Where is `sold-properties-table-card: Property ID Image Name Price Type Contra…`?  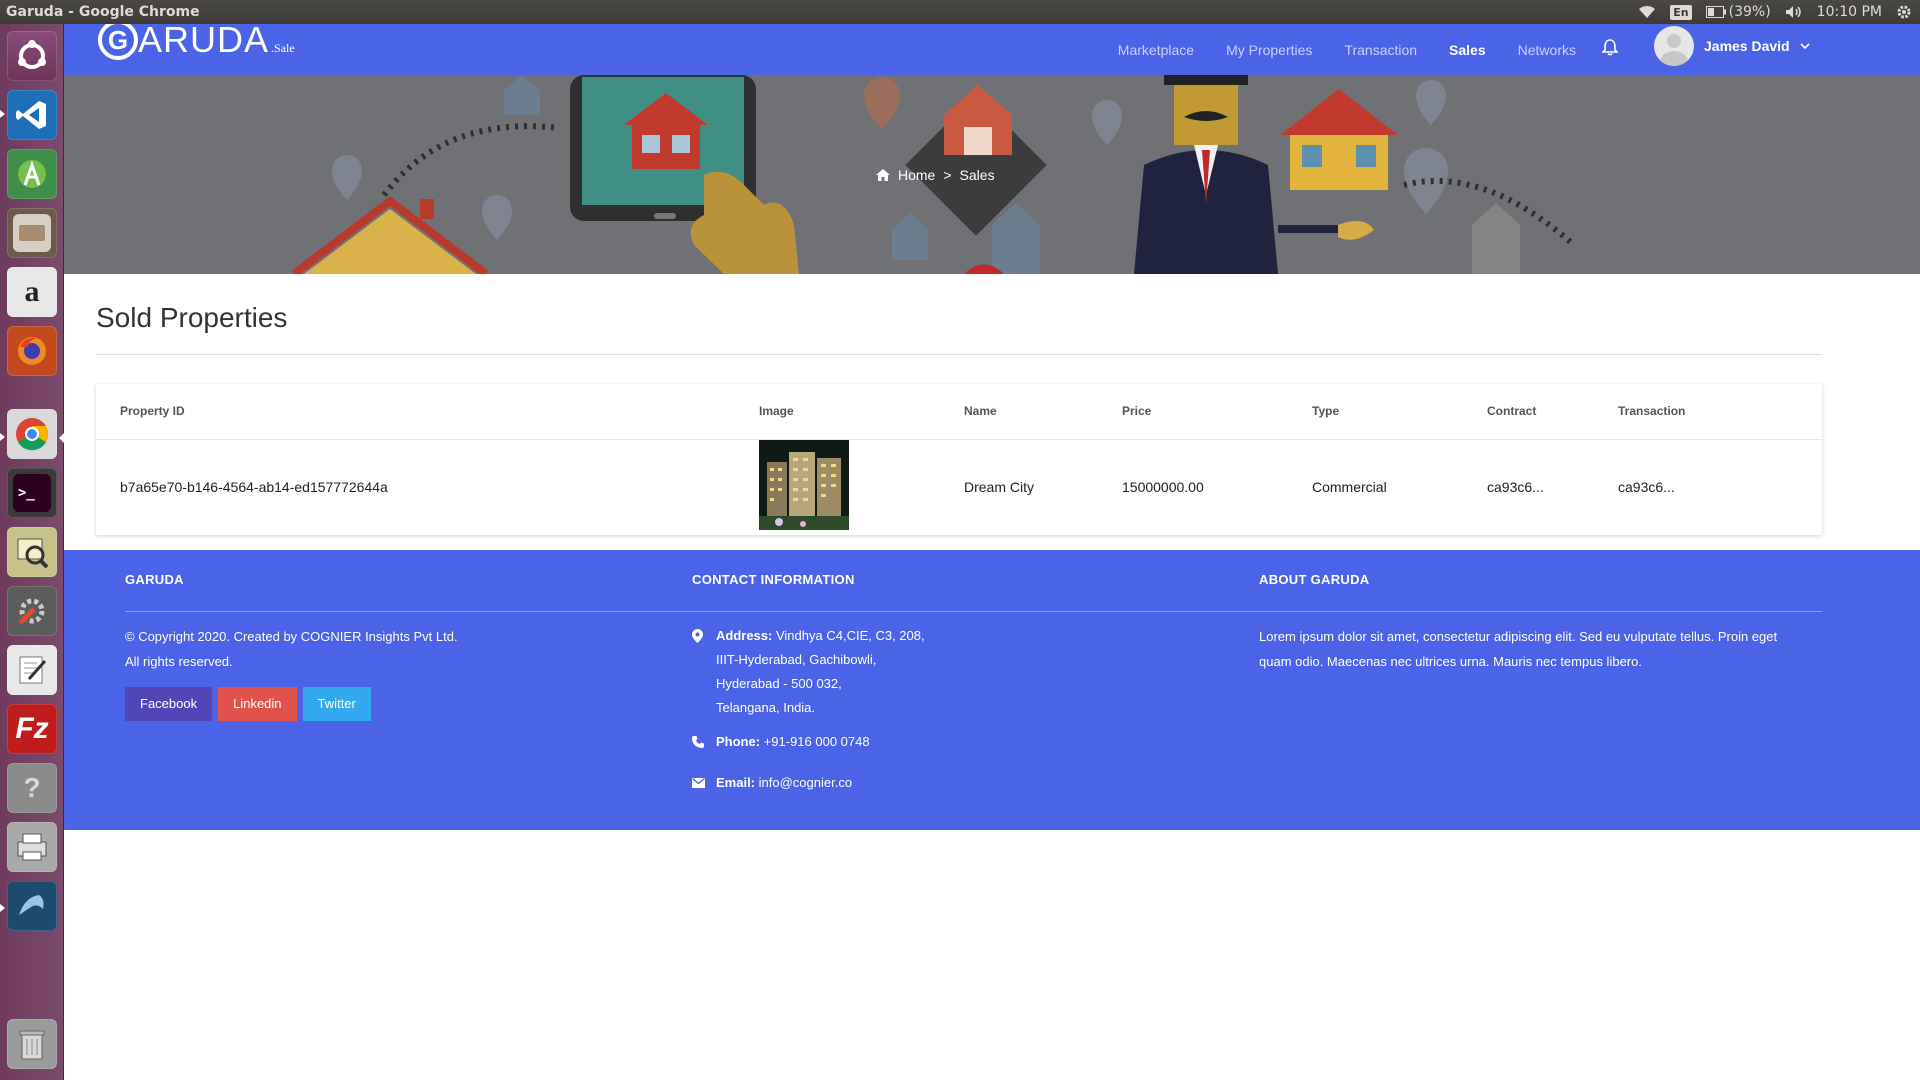 sold-properties-table-card: Property ID Image Name Price Type Contra… is located at coordinates (959, 459).